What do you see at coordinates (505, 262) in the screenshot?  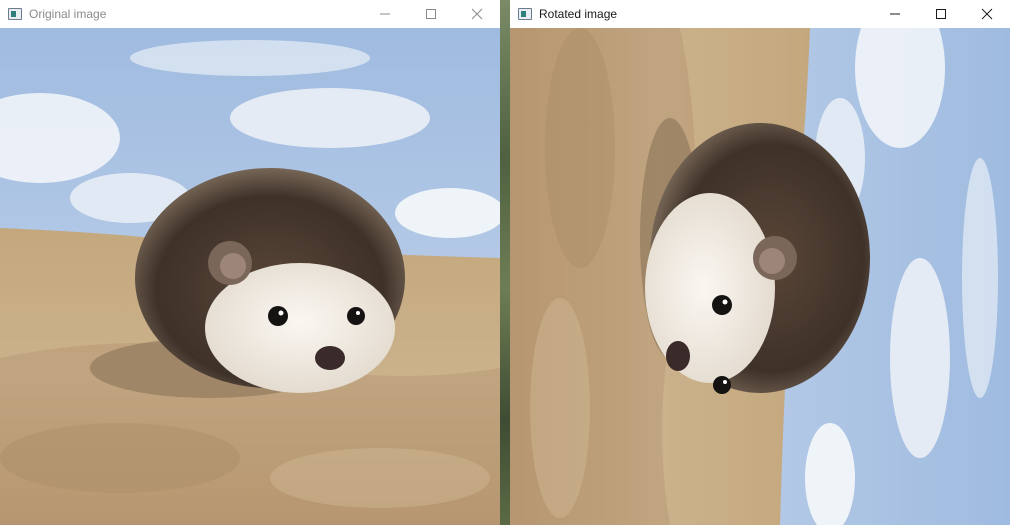 I see `desktop-background` at bounding box center [505, 262].